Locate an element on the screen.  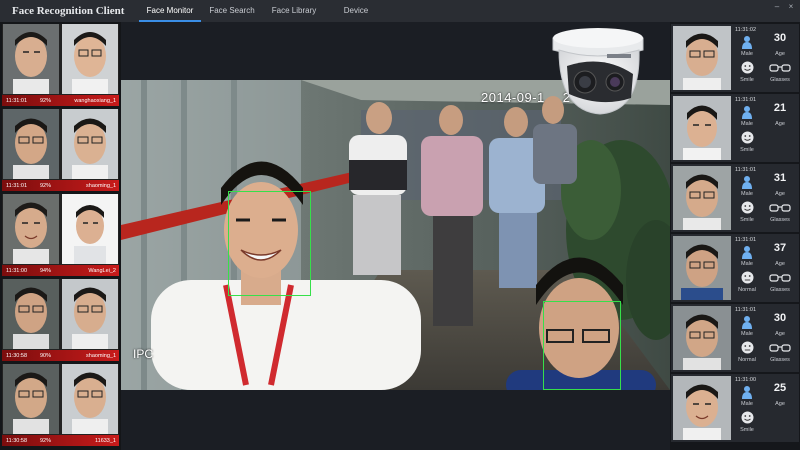
capture-time: 11:31:00 is located at coordinates (17, 270).